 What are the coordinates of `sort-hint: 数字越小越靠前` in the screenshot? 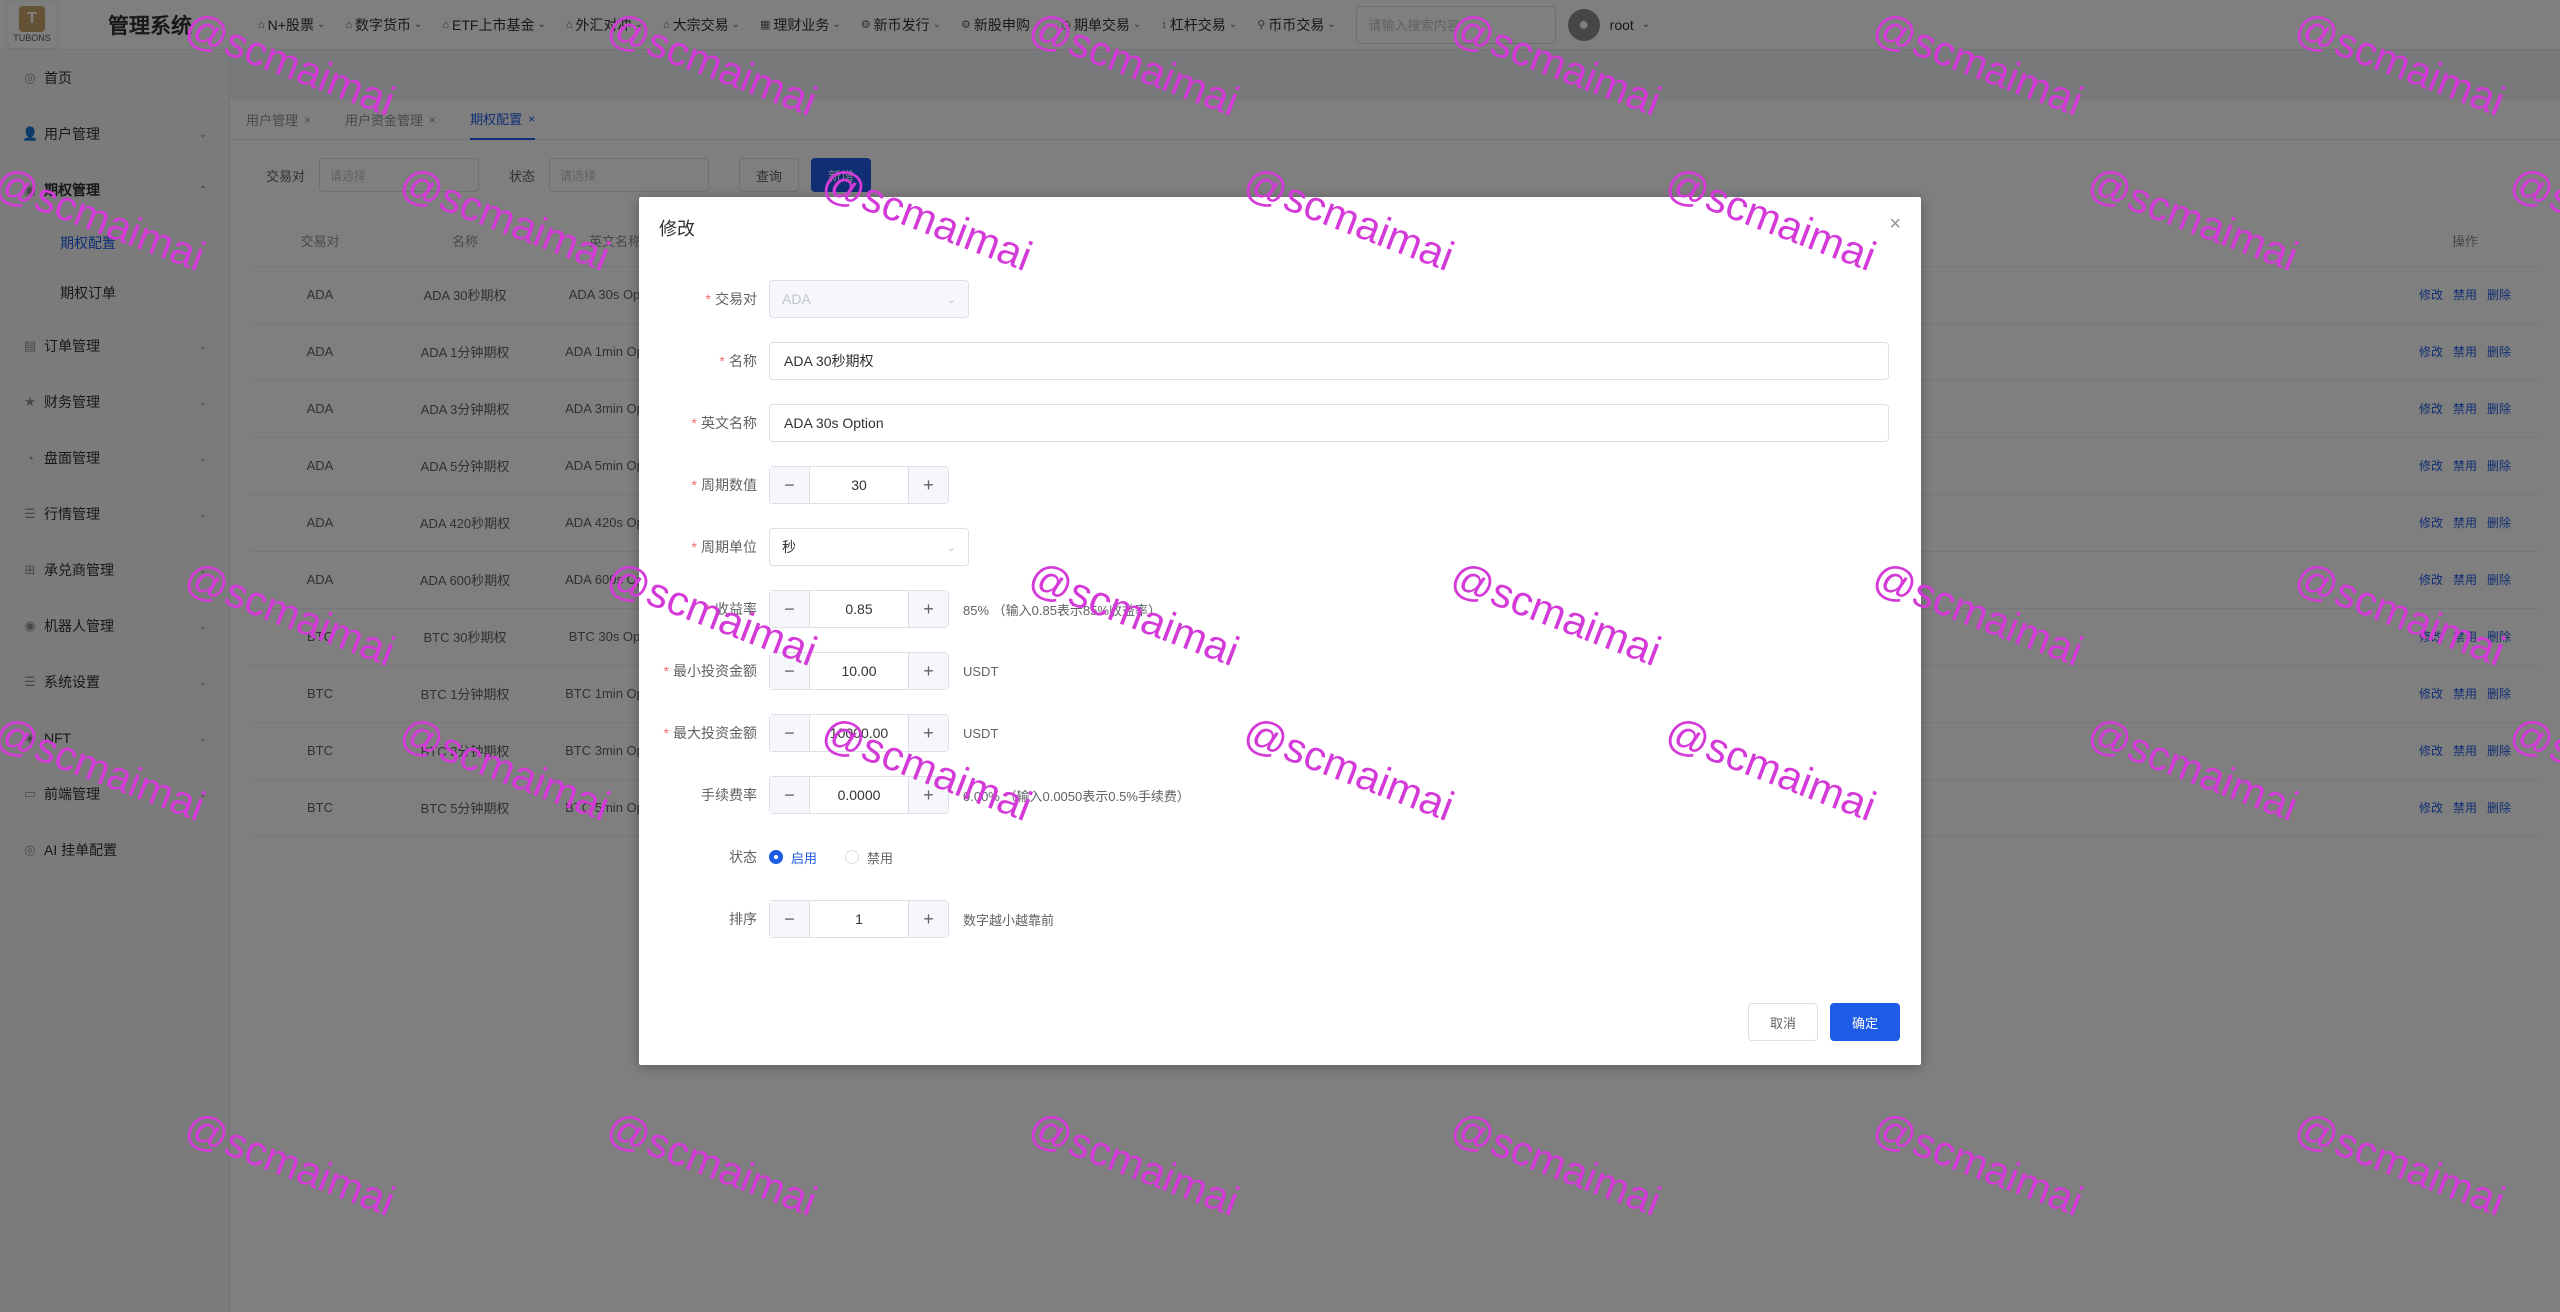 It's located at (1009, 920).